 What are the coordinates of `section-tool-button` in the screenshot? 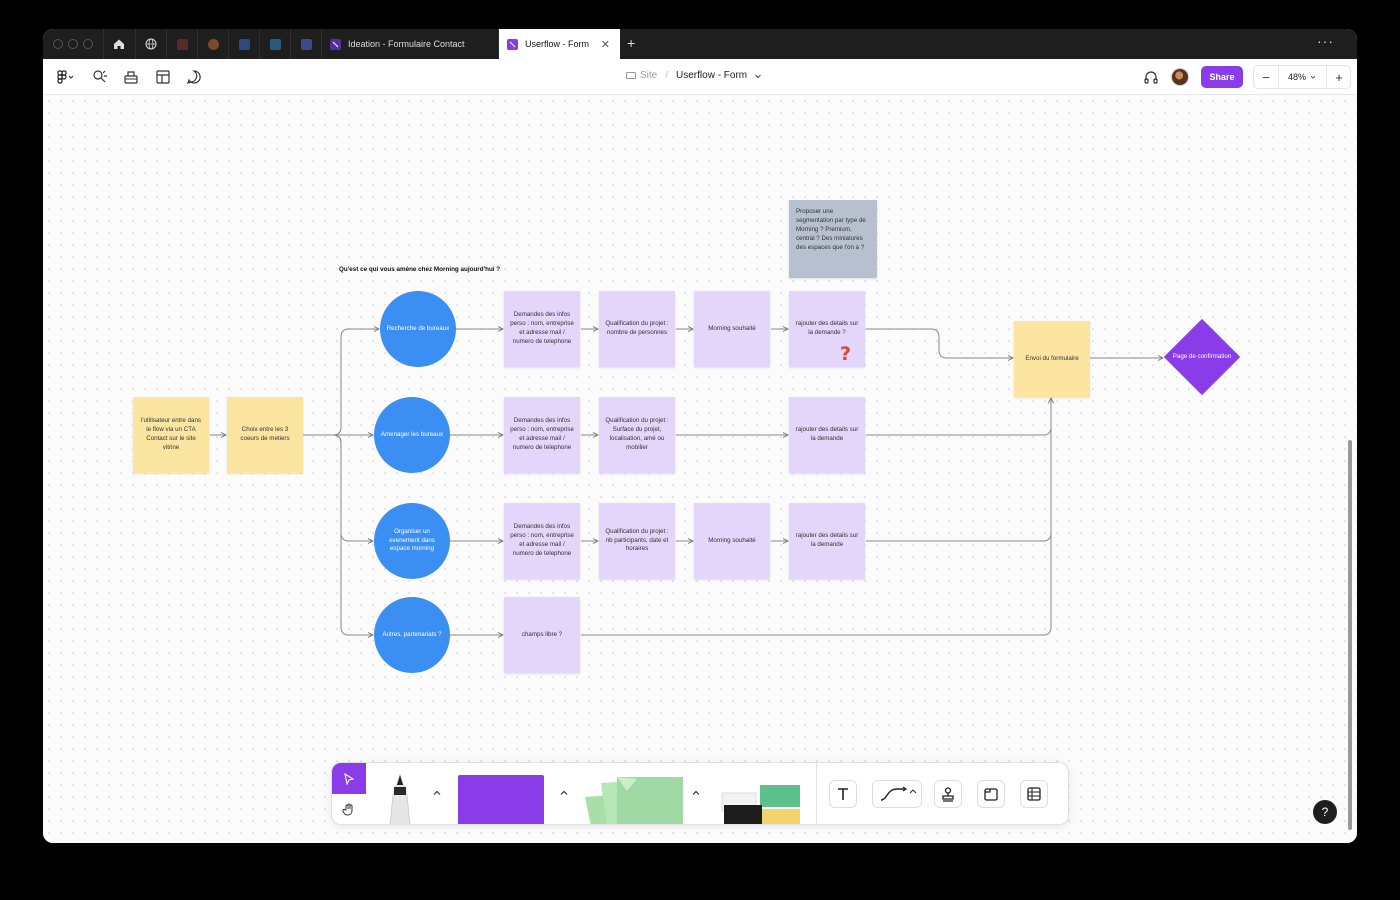 It's located at (991, 794).